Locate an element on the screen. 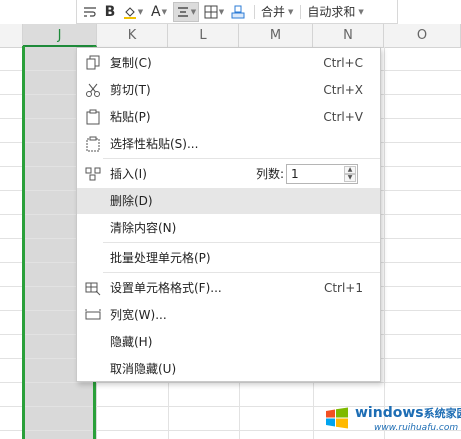 The image size is (461, 439). menu-item-clear-contents: 清除内容(N) is located at coordinates (228, 228).